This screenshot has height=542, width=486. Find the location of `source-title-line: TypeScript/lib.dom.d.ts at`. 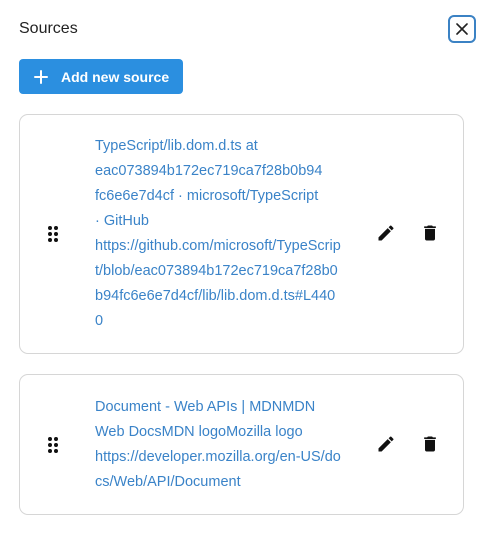

source-title-line: TypeScript/lib.dom.d.ts at is located at coordinates (176, 146).